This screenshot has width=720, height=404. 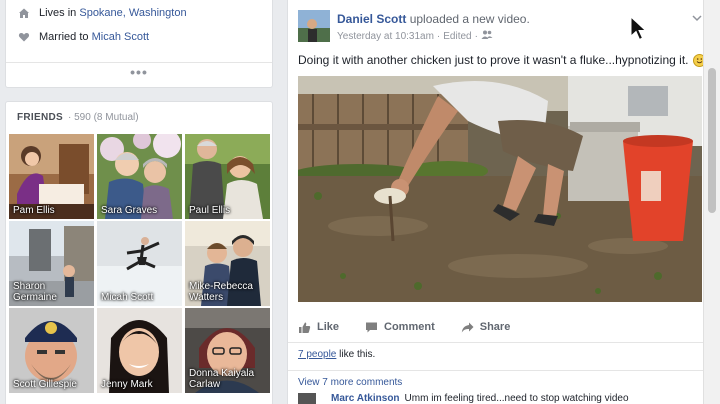 What do you see at coordinates (469, 19) in the screenshot?
I see `post-action-text: uploaded a new video.` at bounding box center [469, 19].